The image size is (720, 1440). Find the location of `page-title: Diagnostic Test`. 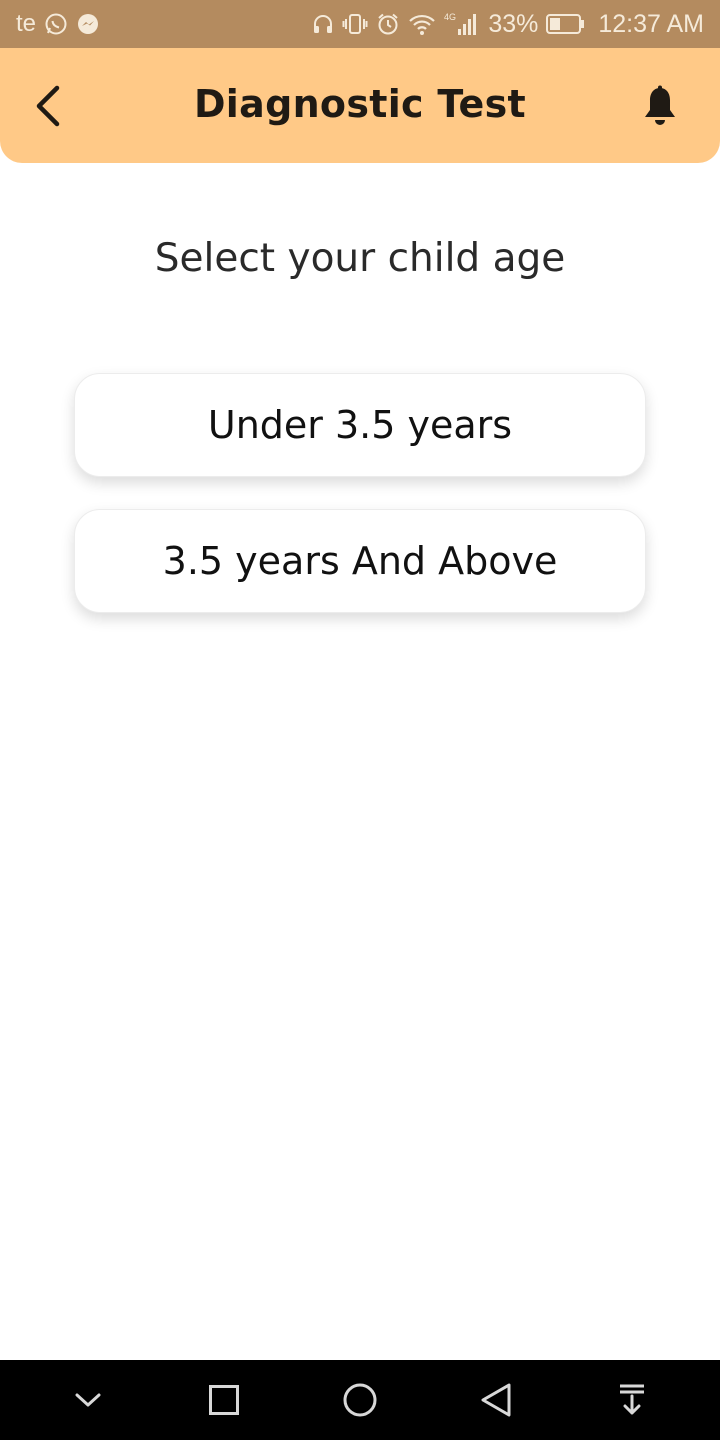

page-title: Diagnostic Test is located at coordinates (360, 104).